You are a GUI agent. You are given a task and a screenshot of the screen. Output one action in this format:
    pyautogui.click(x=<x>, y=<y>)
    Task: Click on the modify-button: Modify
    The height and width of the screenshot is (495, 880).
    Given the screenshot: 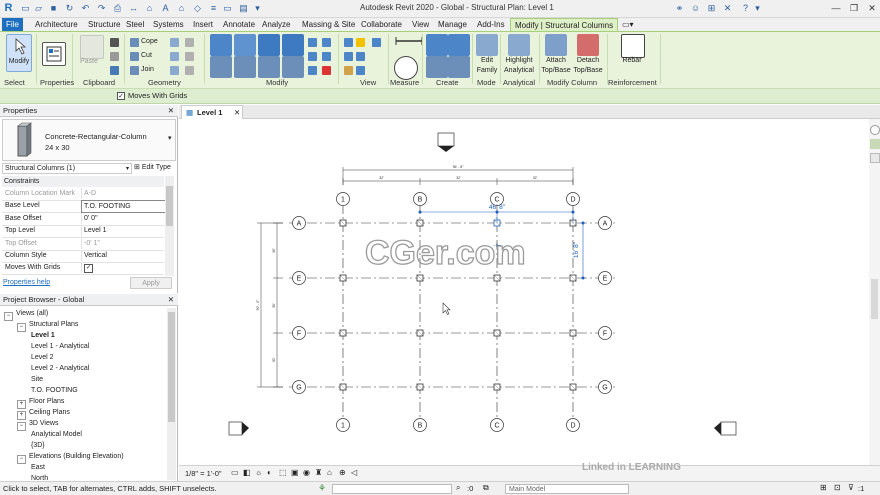 What is the action you would take?
    pyautogui.click(x=19, y=53)
    